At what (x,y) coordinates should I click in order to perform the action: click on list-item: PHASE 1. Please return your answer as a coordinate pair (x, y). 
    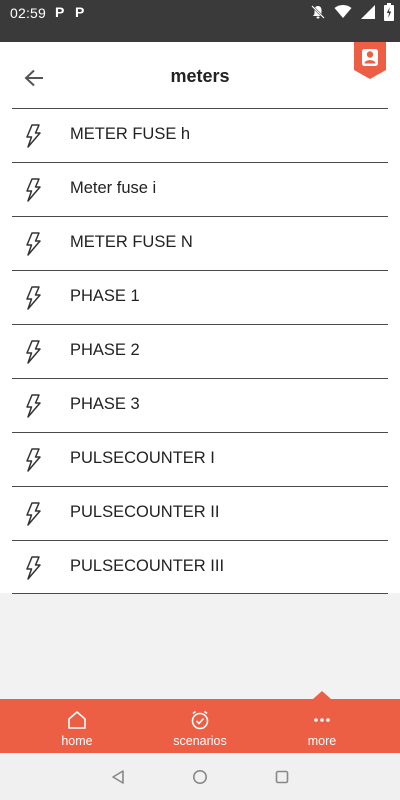
    Looking at the image, I should click on (200, 297).